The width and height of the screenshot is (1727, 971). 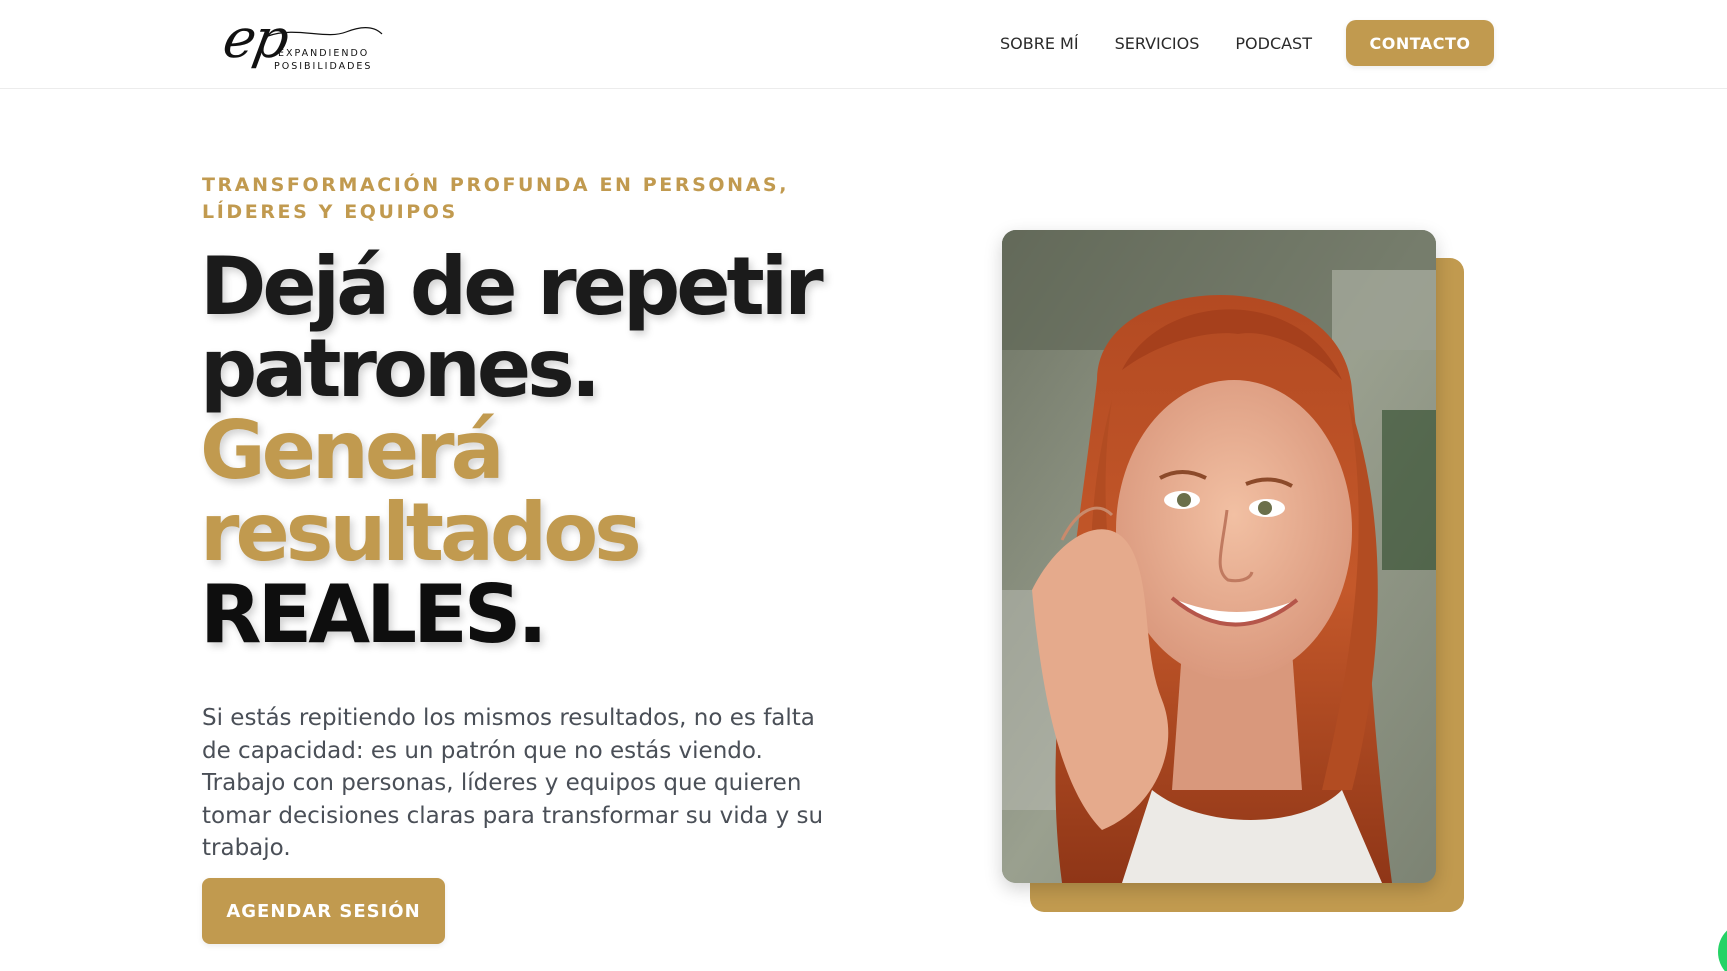 I want to click on logo-line-2: POSIBILIDADES, so click(x=323, y=66).